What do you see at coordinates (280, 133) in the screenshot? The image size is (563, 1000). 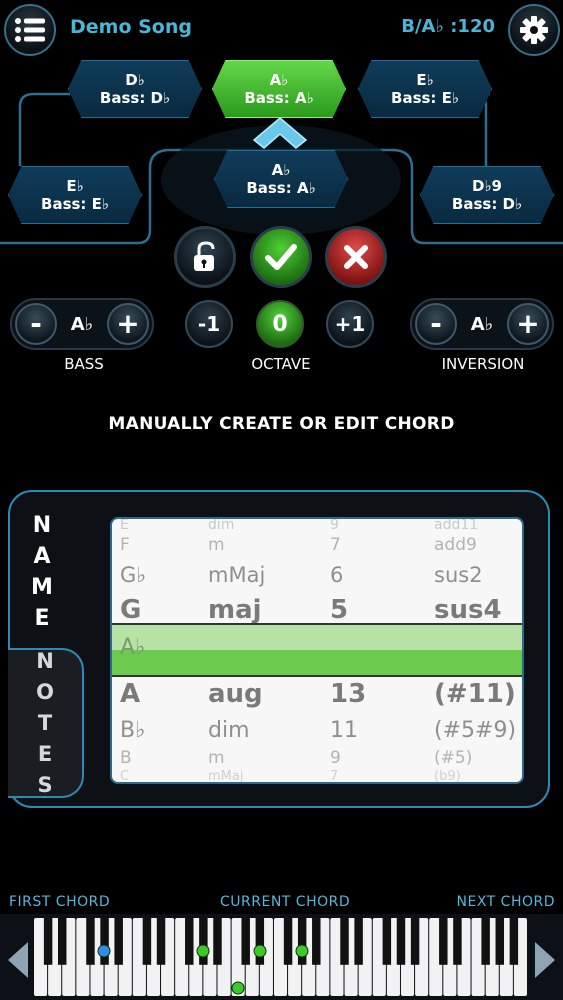 I see `chevron-up-icon` at bounding box center [280, 133].